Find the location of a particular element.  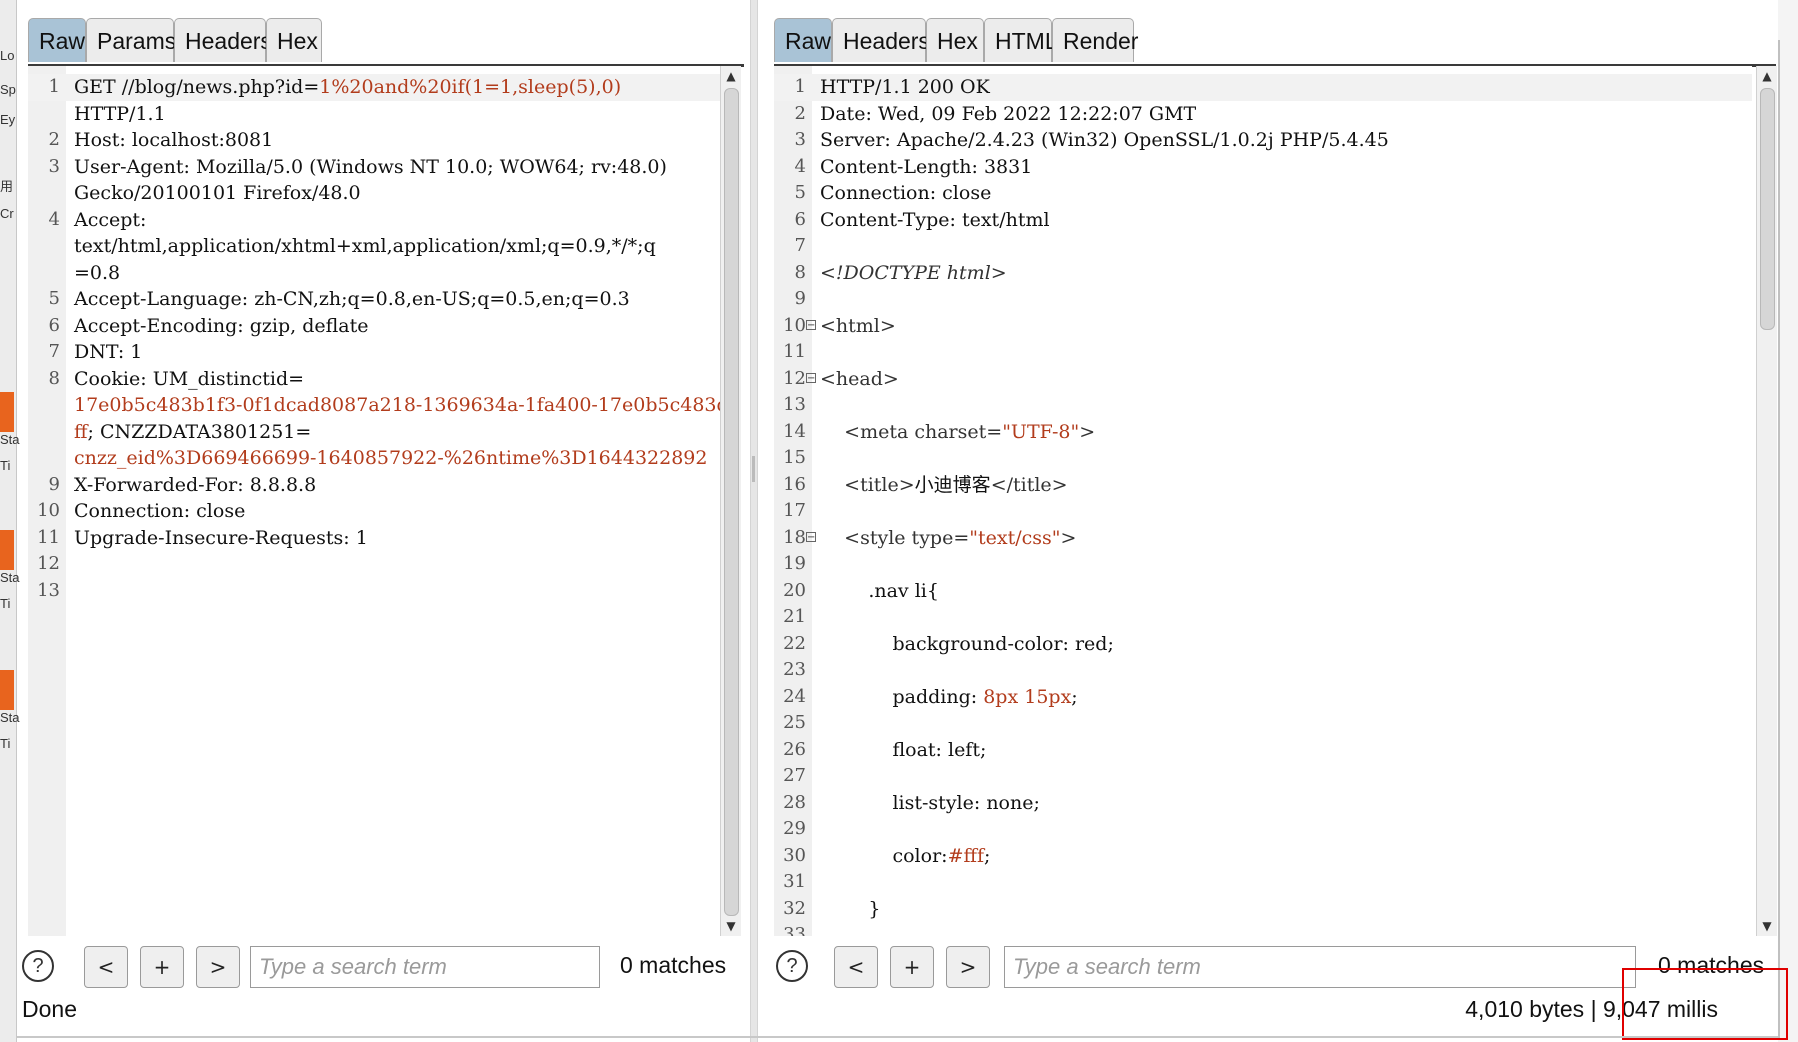

line-text: Gecko/20100101 Firefox/48.0 is located at coordinates (217, 193).